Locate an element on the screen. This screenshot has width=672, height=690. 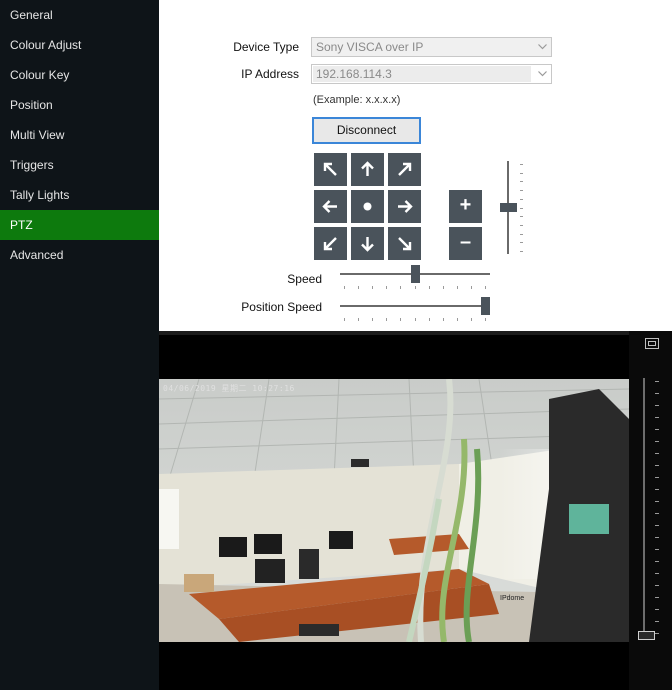
device-type-label: Device Type is located at coordinates (266, 47).